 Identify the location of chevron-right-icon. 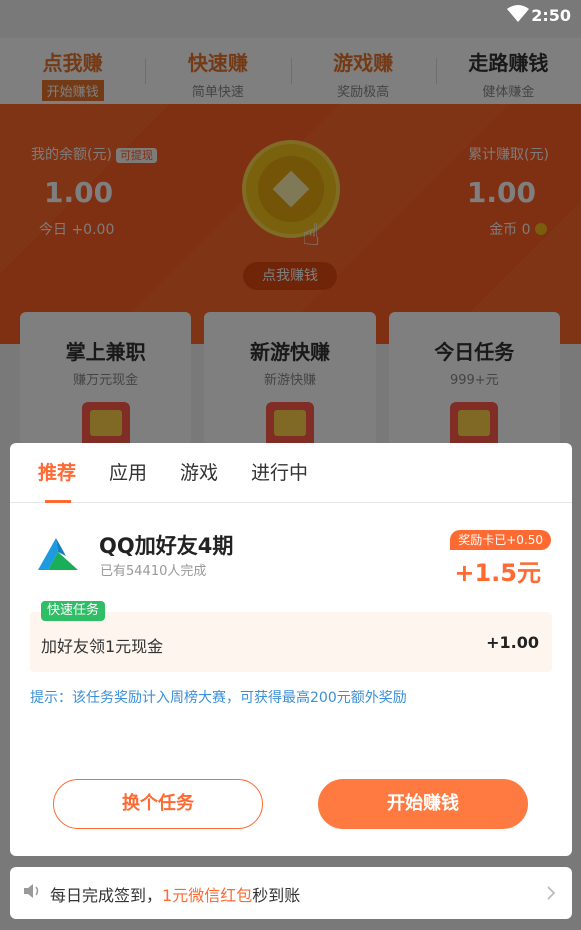
(551, 895).